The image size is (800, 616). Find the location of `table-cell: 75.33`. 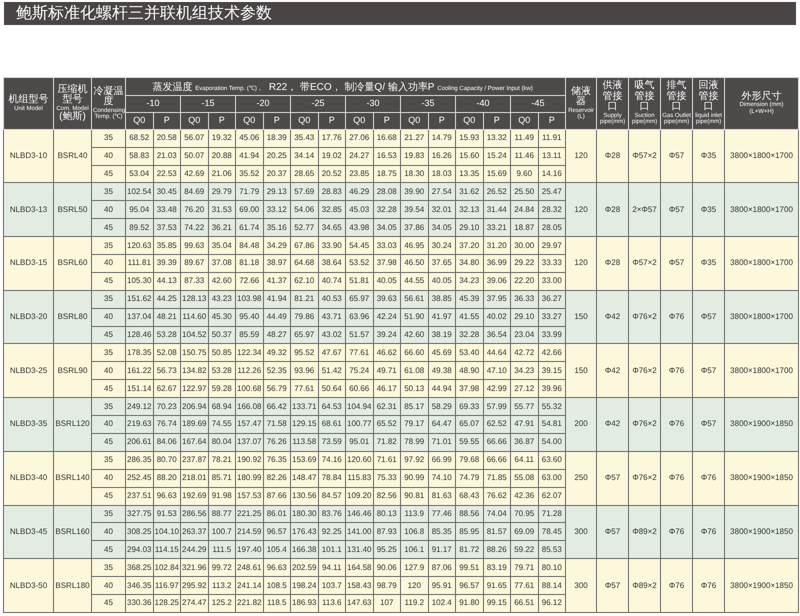

table-cell: 75.33 is located at coordinates (386, 478).